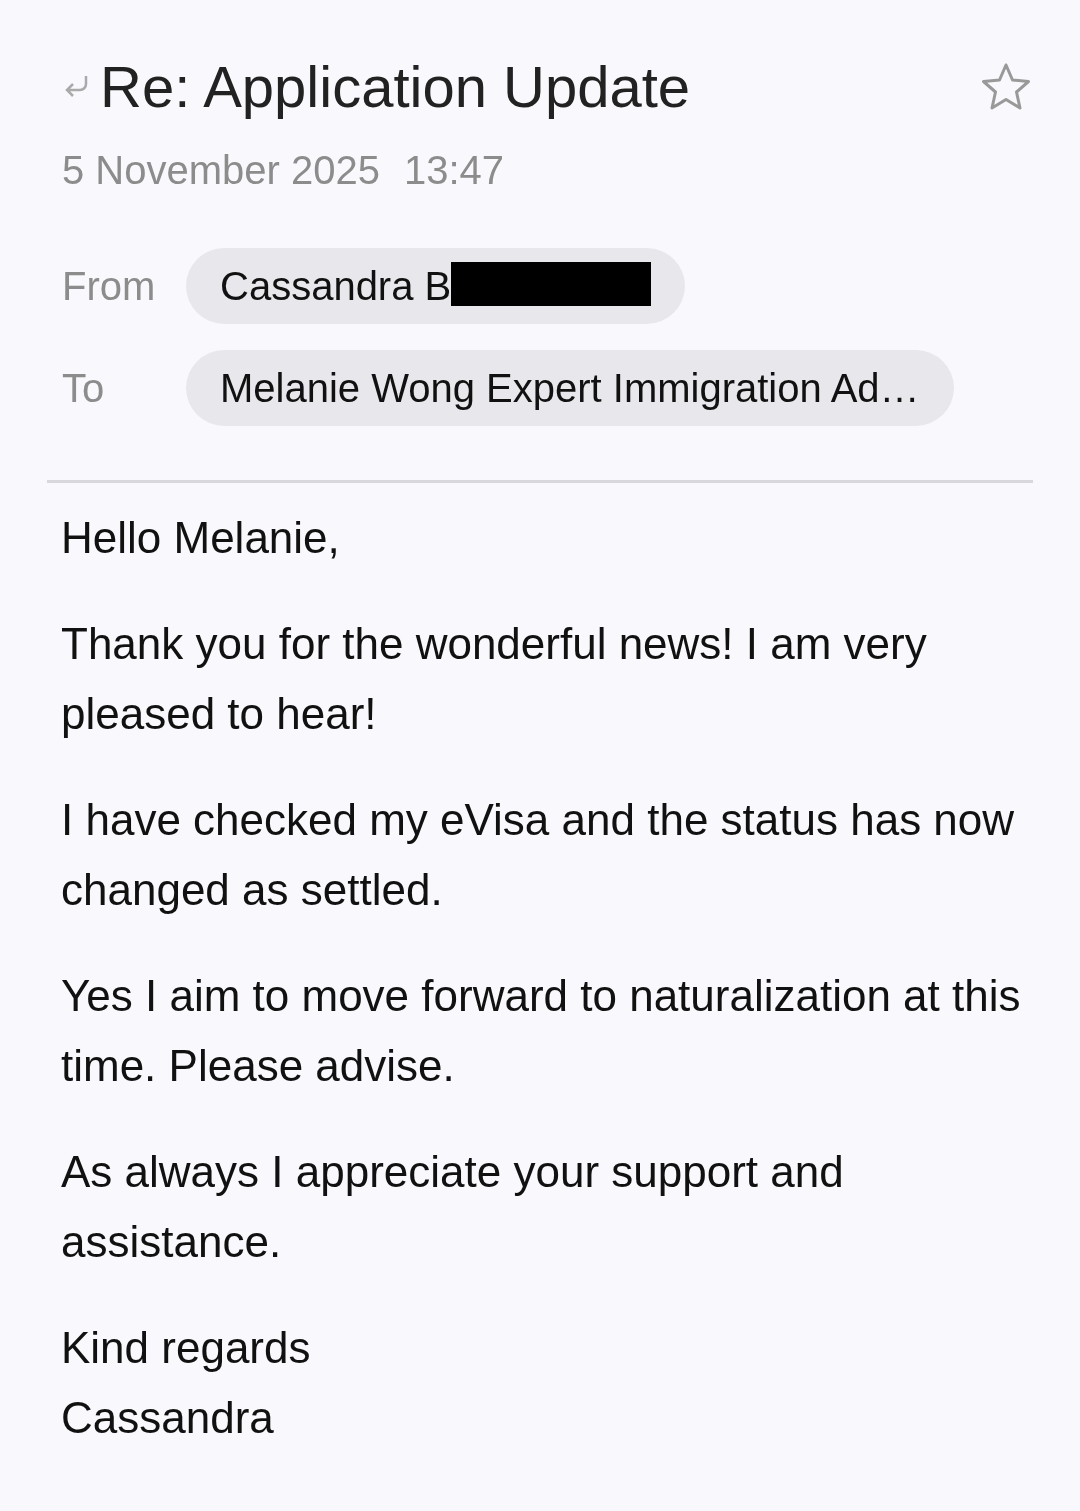 The width and height of the screenshot is (1080, 1511). Describe the element at coordinates (221, 170) in the screenshot. I see `email-date: 5 November 2025` at that location.